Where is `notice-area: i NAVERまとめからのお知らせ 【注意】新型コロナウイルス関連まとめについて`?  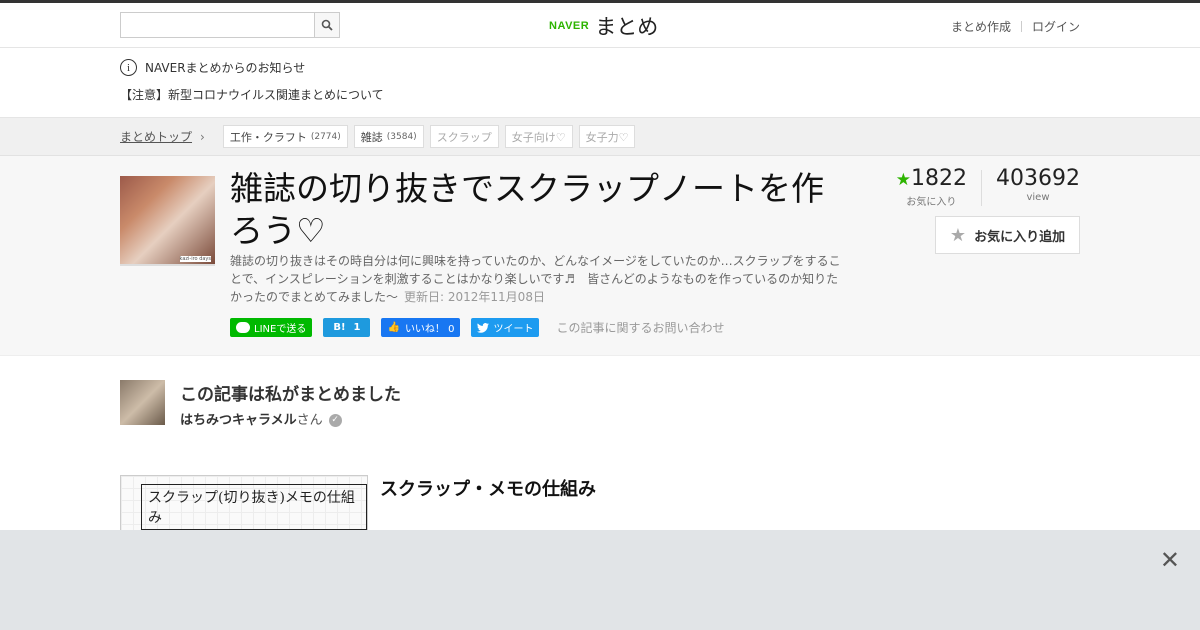
notice-area: i NAVERまとめからのお知らせ 【注意】新型コロナウイルス関連まとめについて is located at coordinates (600, 83).